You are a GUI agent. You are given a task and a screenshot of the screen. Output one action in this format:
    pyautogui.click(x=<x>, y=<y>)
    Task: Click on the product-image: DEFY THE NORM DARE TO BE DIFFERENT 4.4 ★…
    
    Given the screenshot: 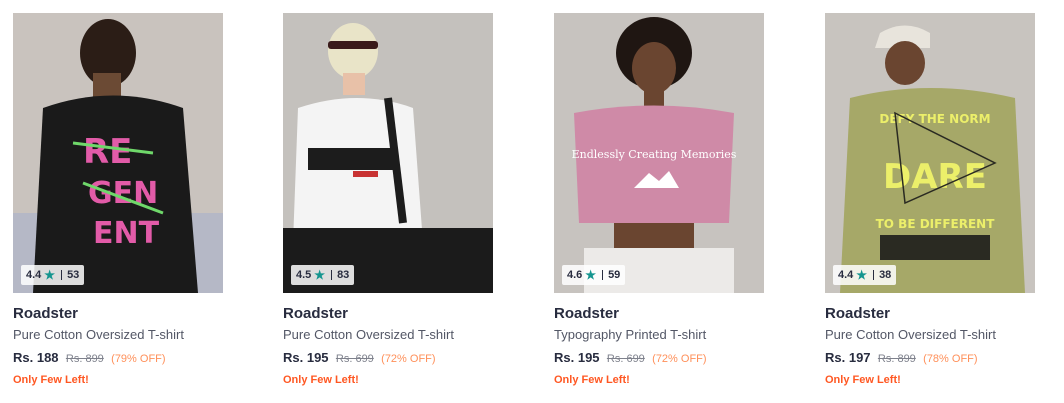 What is the action you would take?
    pyautogui.click(x=930, y=153)
    